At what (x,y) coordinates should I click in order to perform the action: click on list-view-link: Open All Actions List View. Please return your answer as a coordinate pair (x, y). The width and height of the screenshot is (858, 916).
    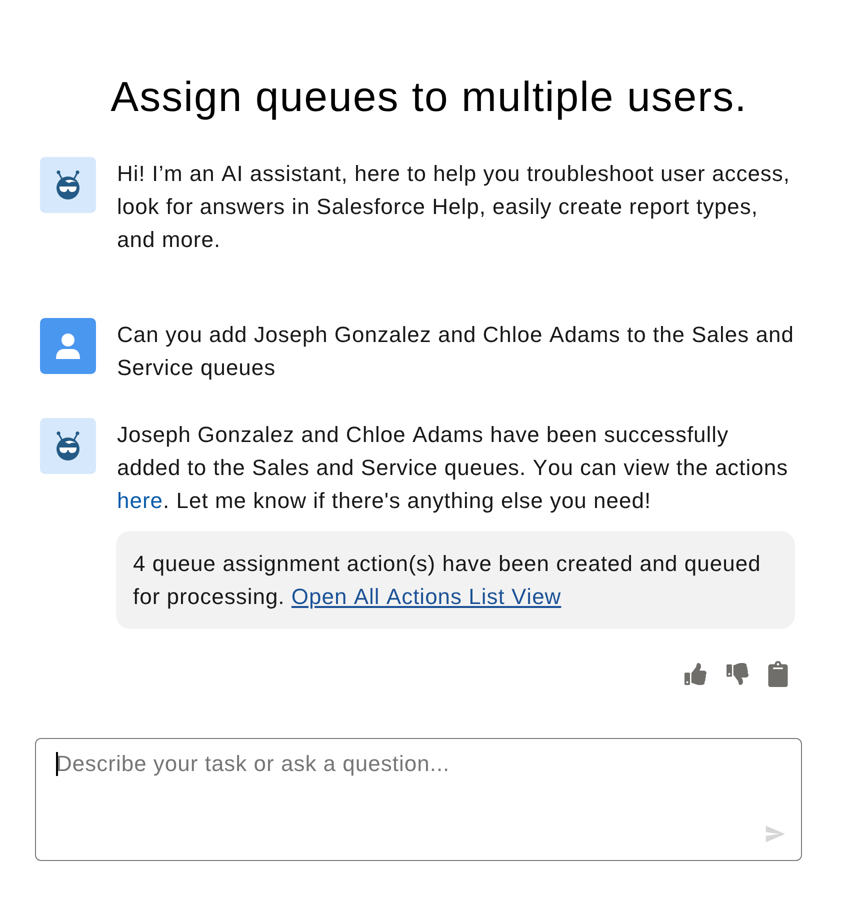
    Looking at the image, I should click on (426, 596).